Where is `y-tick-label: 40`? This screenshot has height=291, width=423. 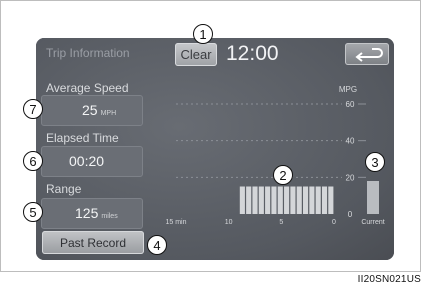 y-tick-label: 40 is located at coordinates (350, 141).